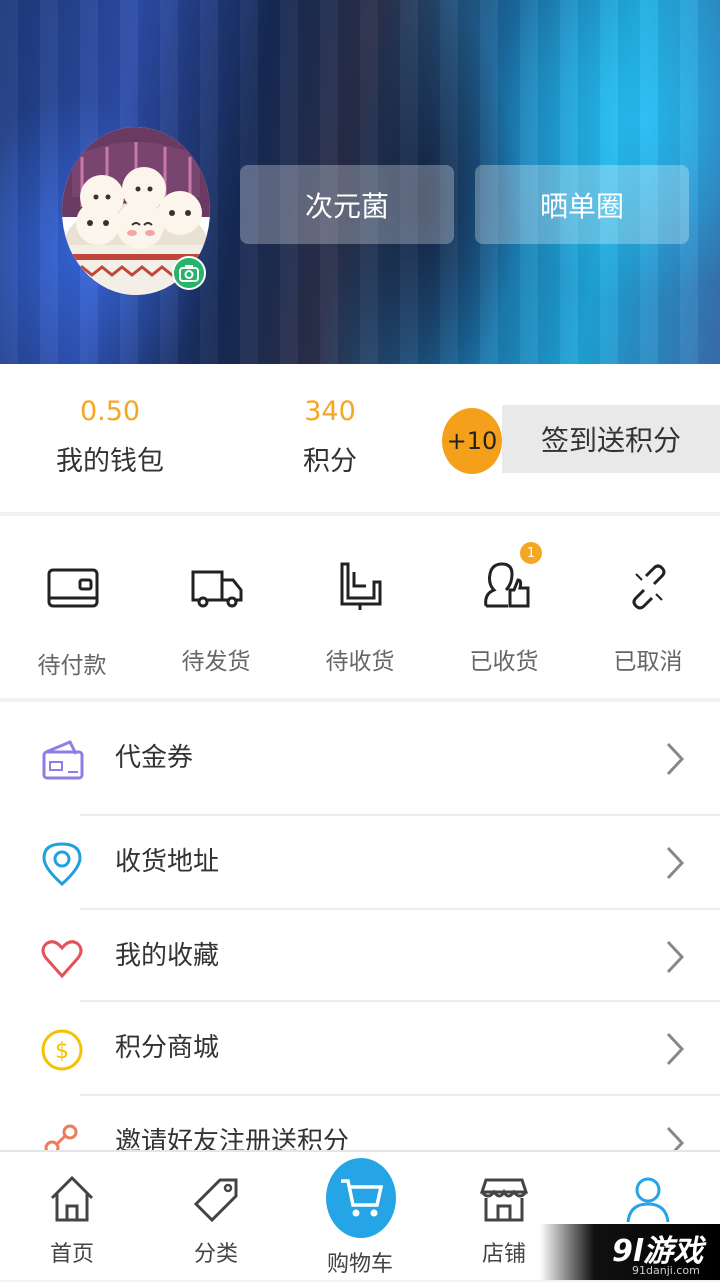 The height and width of the screenshot is (1282, 720). I want to click on dollar-coin-icon: $, so click(62, 1050).